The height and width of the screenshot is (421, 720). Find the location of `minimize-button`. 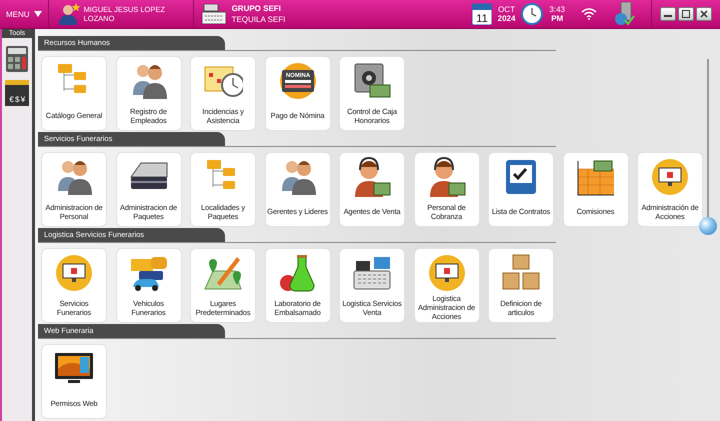

minimize-button is located at coordinates (668, 14).